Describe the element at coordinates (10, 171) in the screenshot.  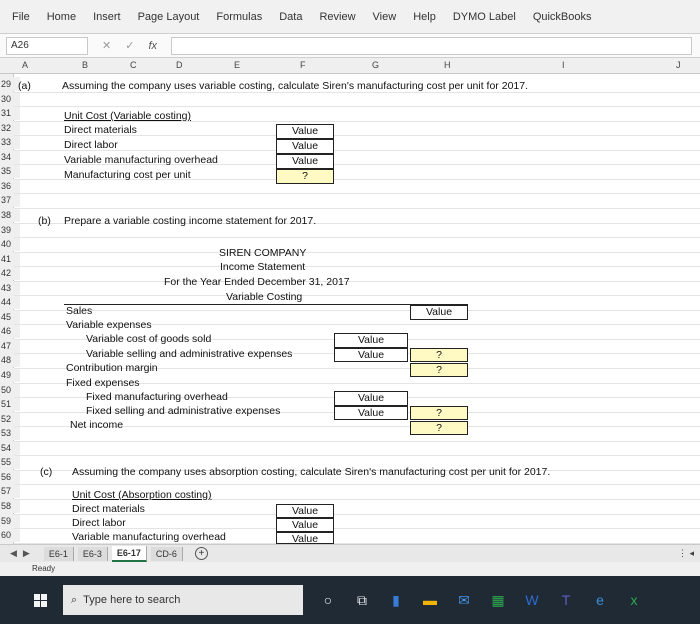
I see `row-number: 35` at that location.